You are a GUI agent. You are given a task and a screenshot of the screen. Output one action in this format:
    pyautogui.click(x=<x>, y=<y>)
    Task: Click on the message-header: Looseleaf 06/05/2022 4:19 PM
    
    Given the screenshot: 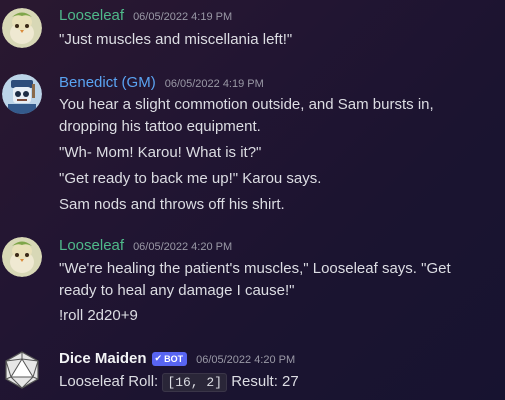 What is the action you would take?
    pyautogui.click(x=145, y=15)
    